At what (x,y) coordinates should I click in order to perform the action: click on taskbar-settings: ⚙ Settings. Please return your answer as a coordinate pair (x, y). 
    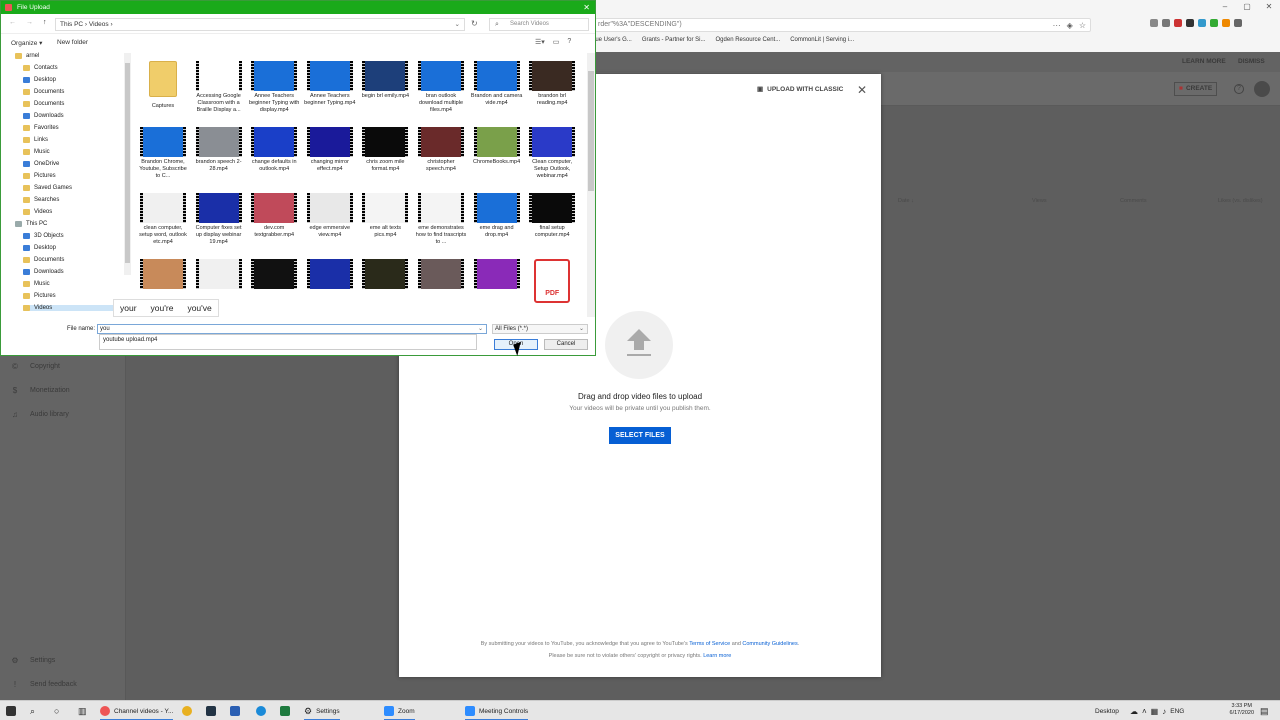
    Looking at the image, I should click on (322, 712).